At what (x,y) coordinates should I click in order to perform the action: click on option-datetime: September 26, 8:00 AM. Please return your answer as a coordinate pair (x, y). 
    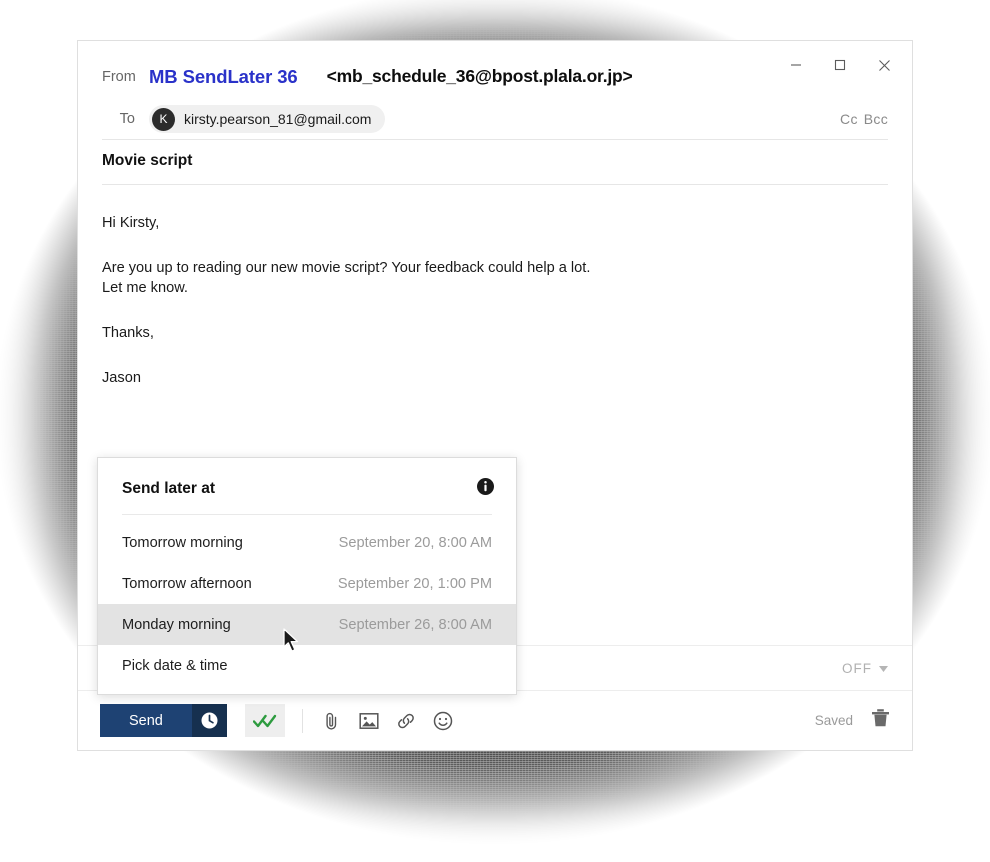
    Looking at the image, I should click on (415, 624).